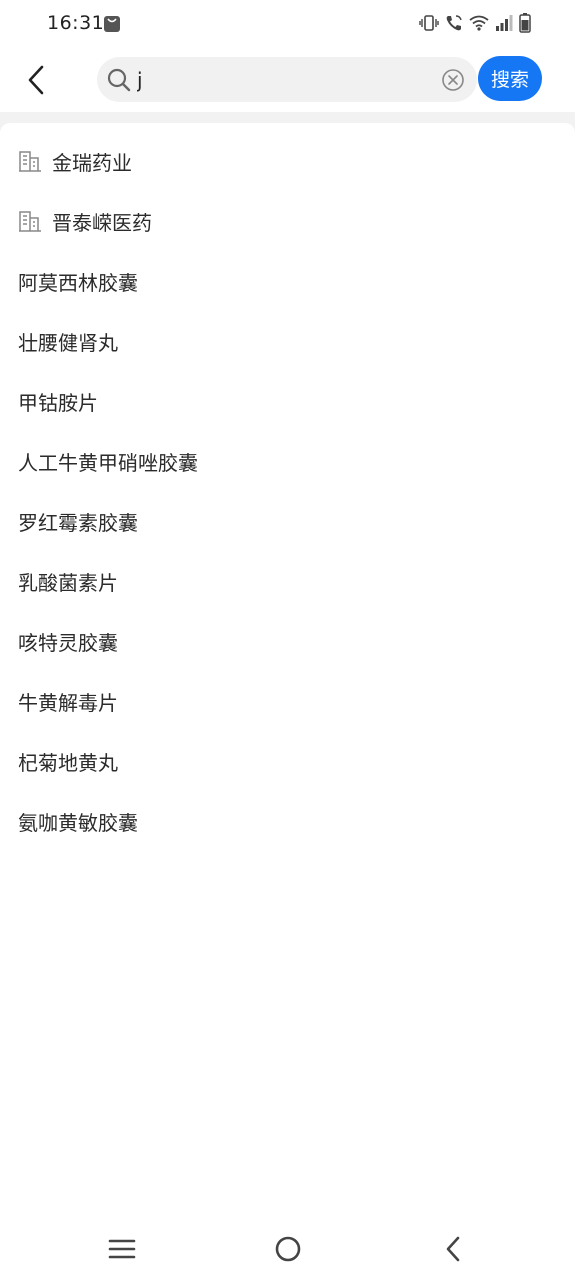 The height and width of the screenshot is (1280, 575). I want to click on home-icon, so click(288, 1249).